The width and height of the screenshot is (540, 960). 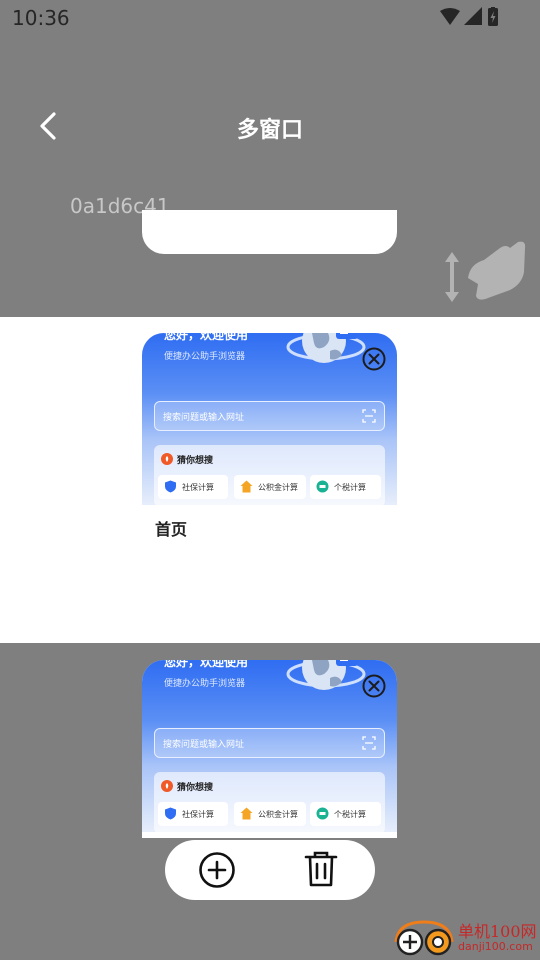 What do you see at coordinates (485, 271) in the screenshot?
I see `drag-hand-icon` at bounding box center [485, 271].